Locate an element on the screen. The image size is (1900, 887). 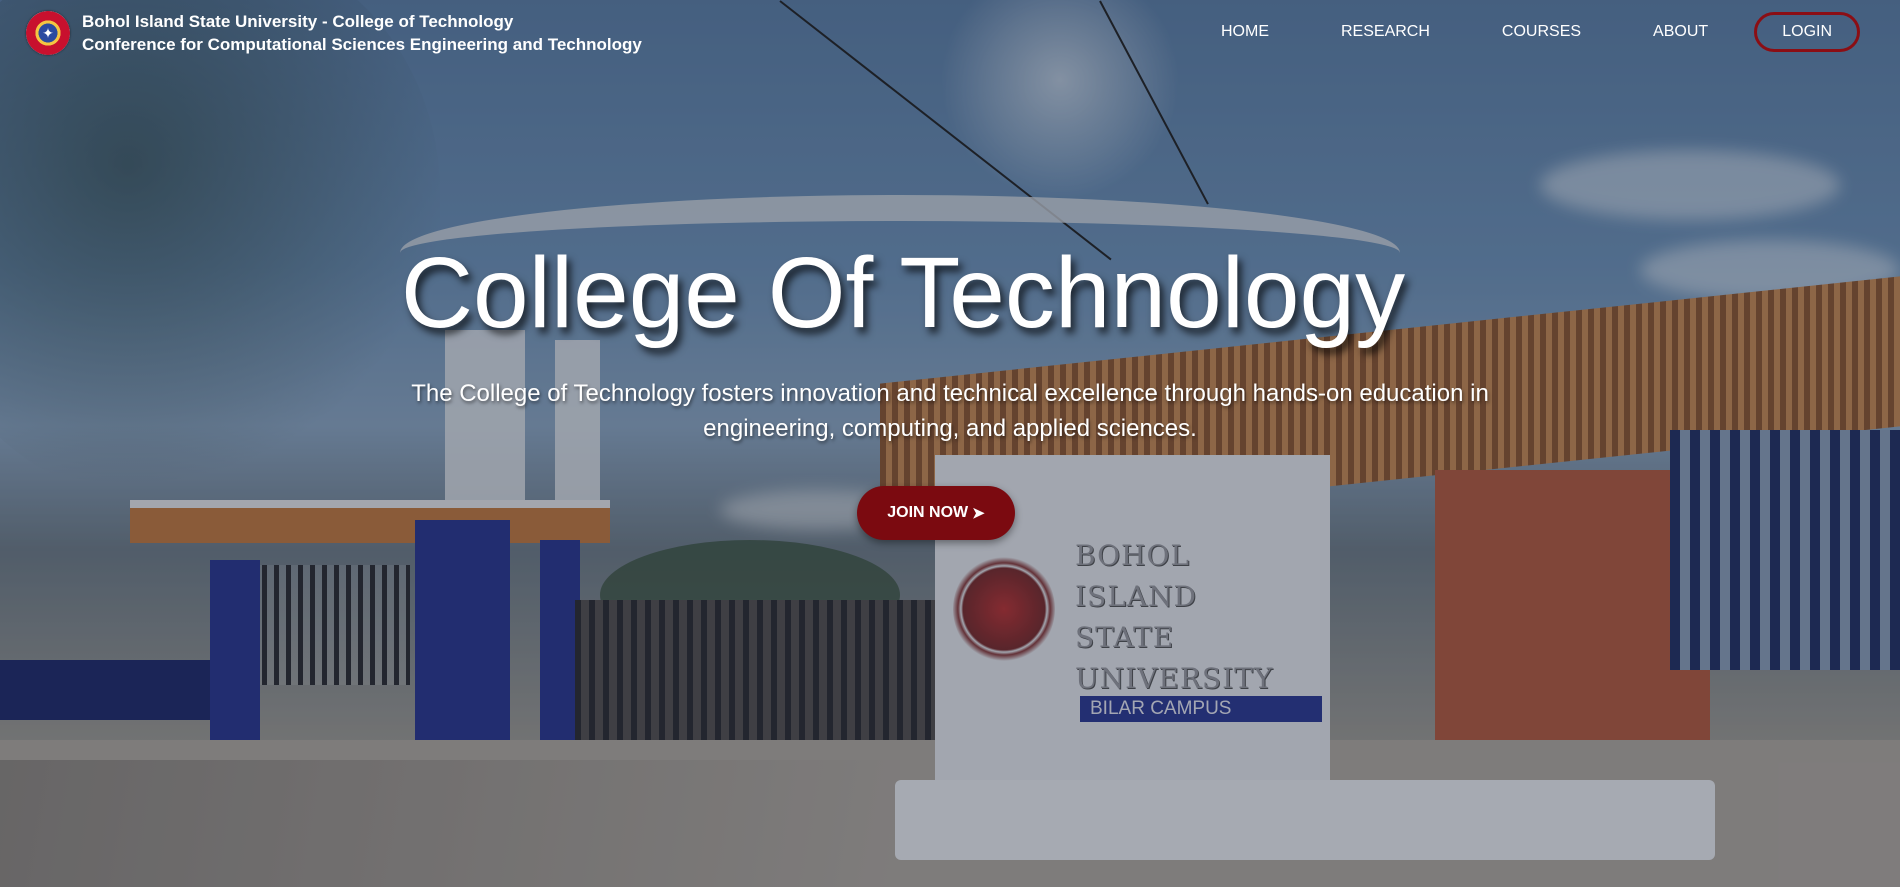
join-now-button: JOIN NOW ➤ is located at coordinates (936, 513).